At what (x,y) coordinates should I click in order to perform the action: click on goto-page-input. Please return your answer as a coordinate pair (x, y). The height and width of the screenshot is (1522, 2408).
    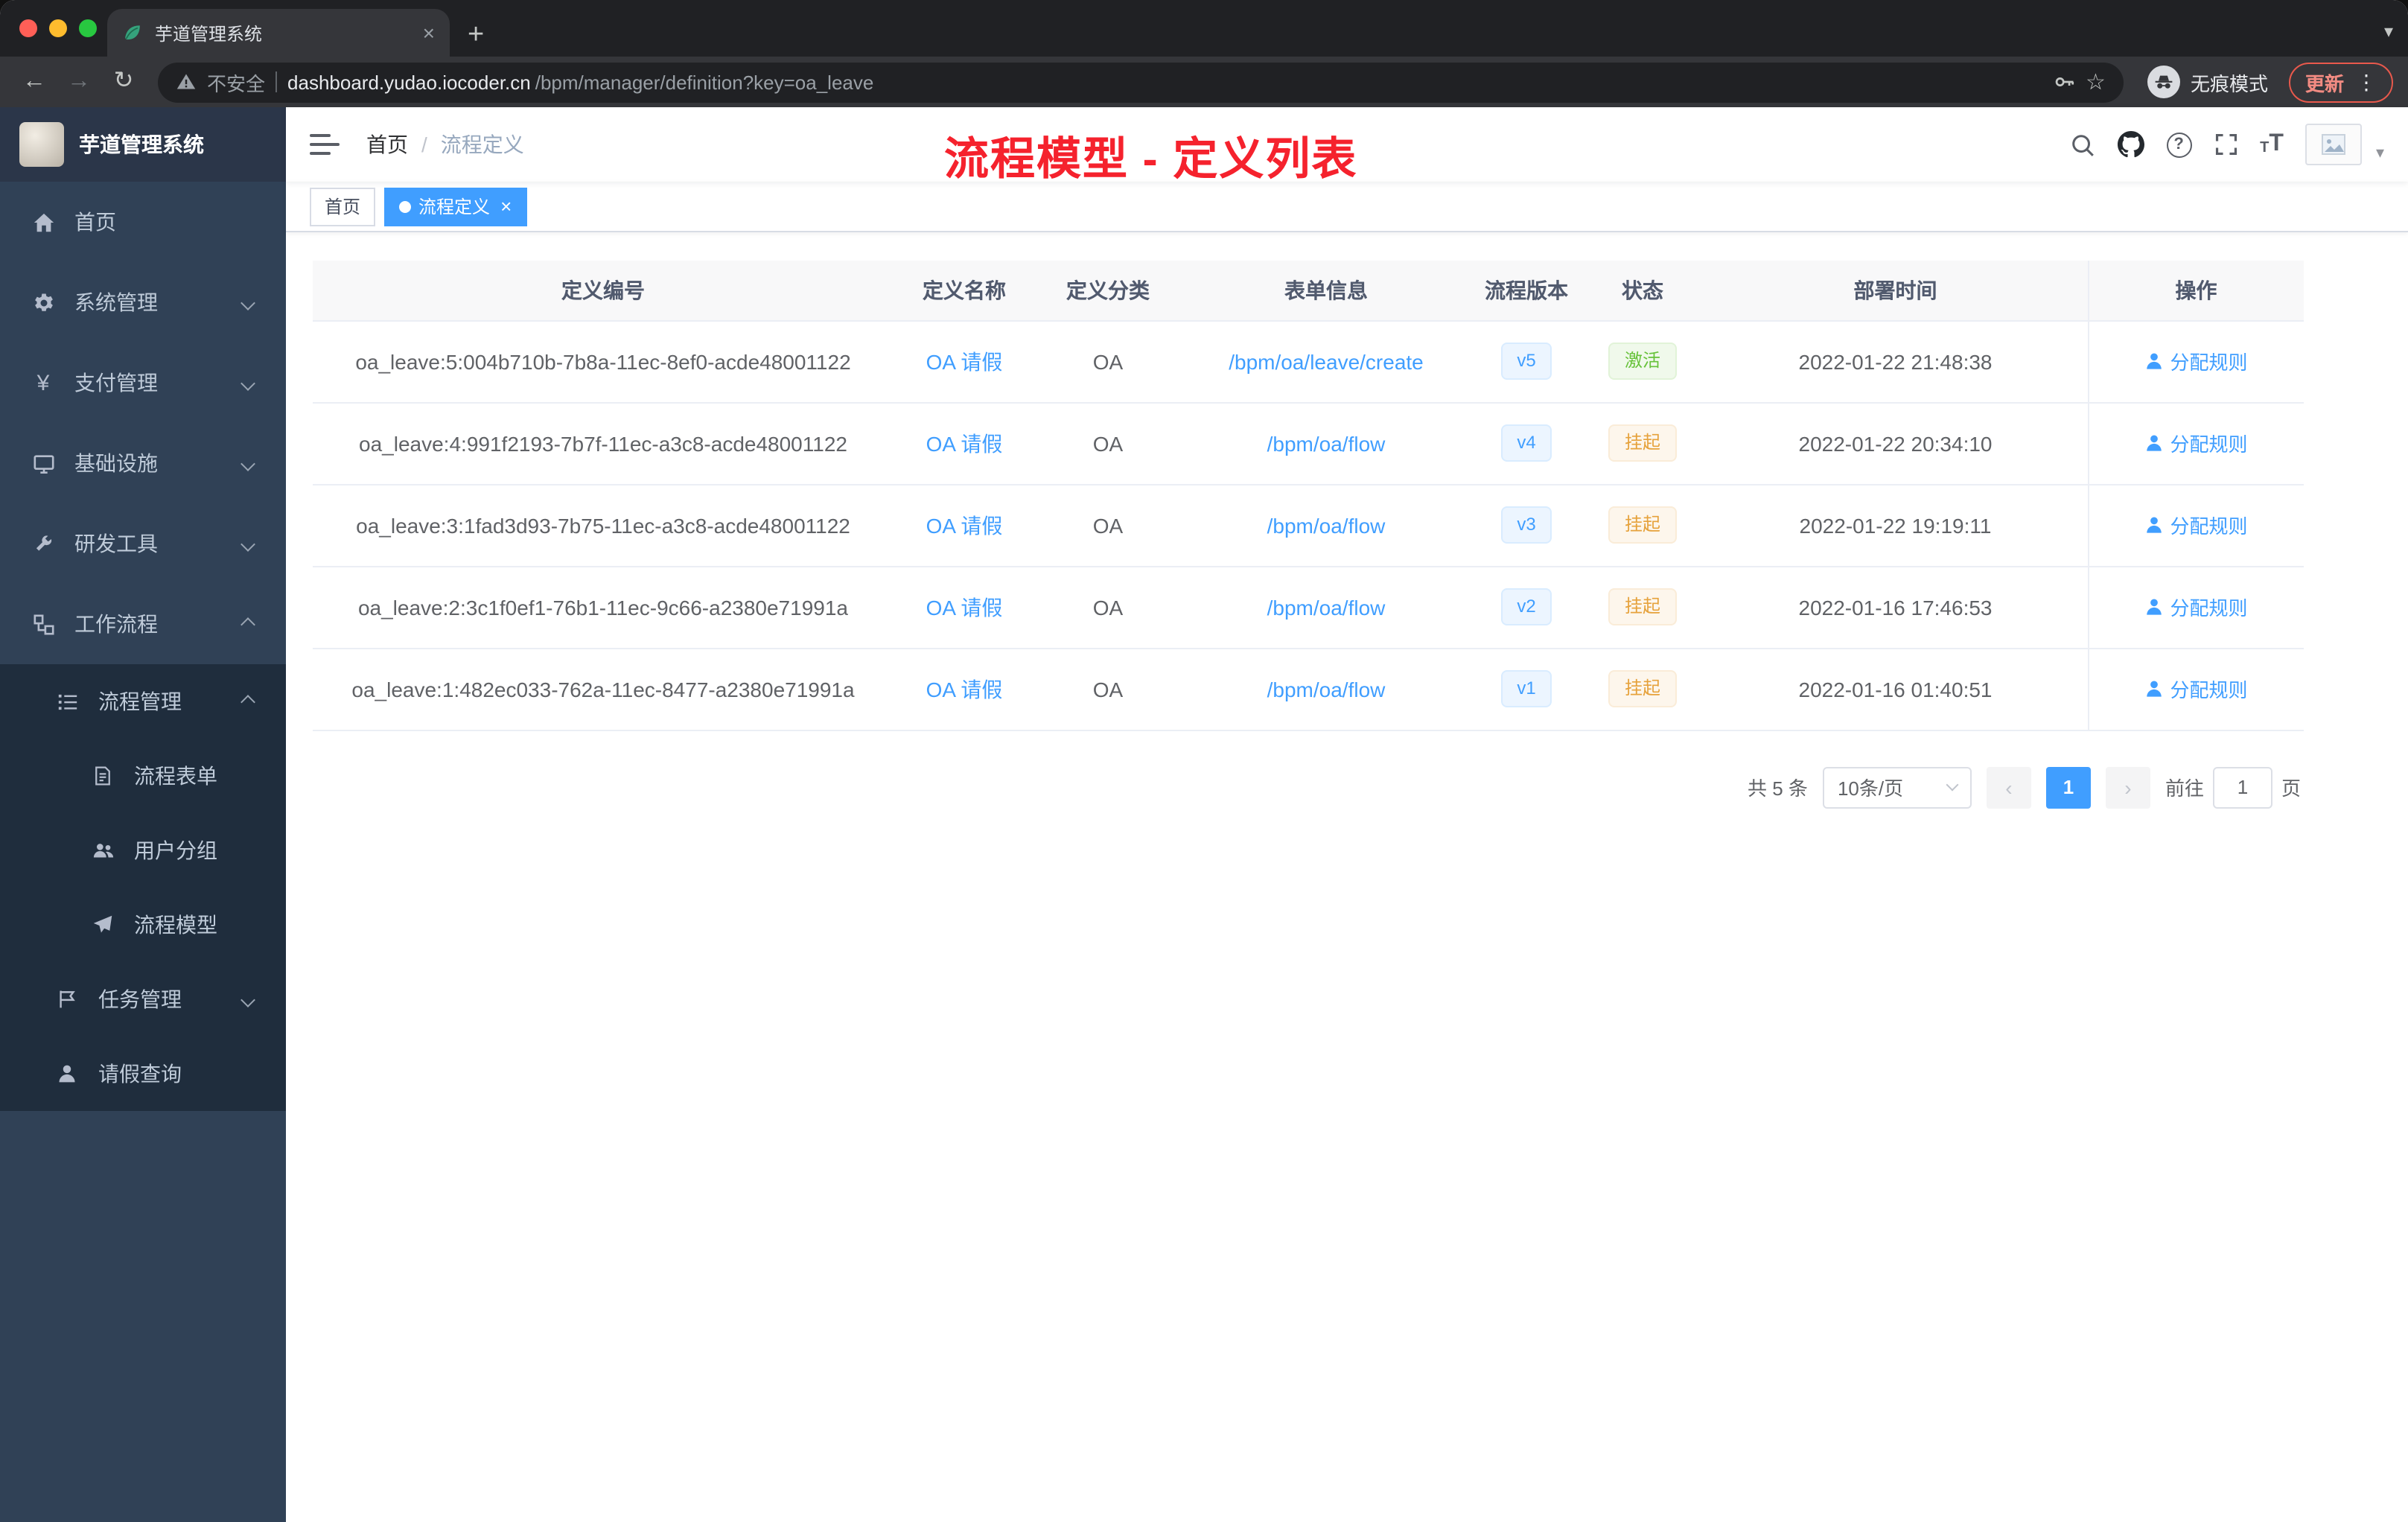
    Looking at the image, I should click on (2242, 787).